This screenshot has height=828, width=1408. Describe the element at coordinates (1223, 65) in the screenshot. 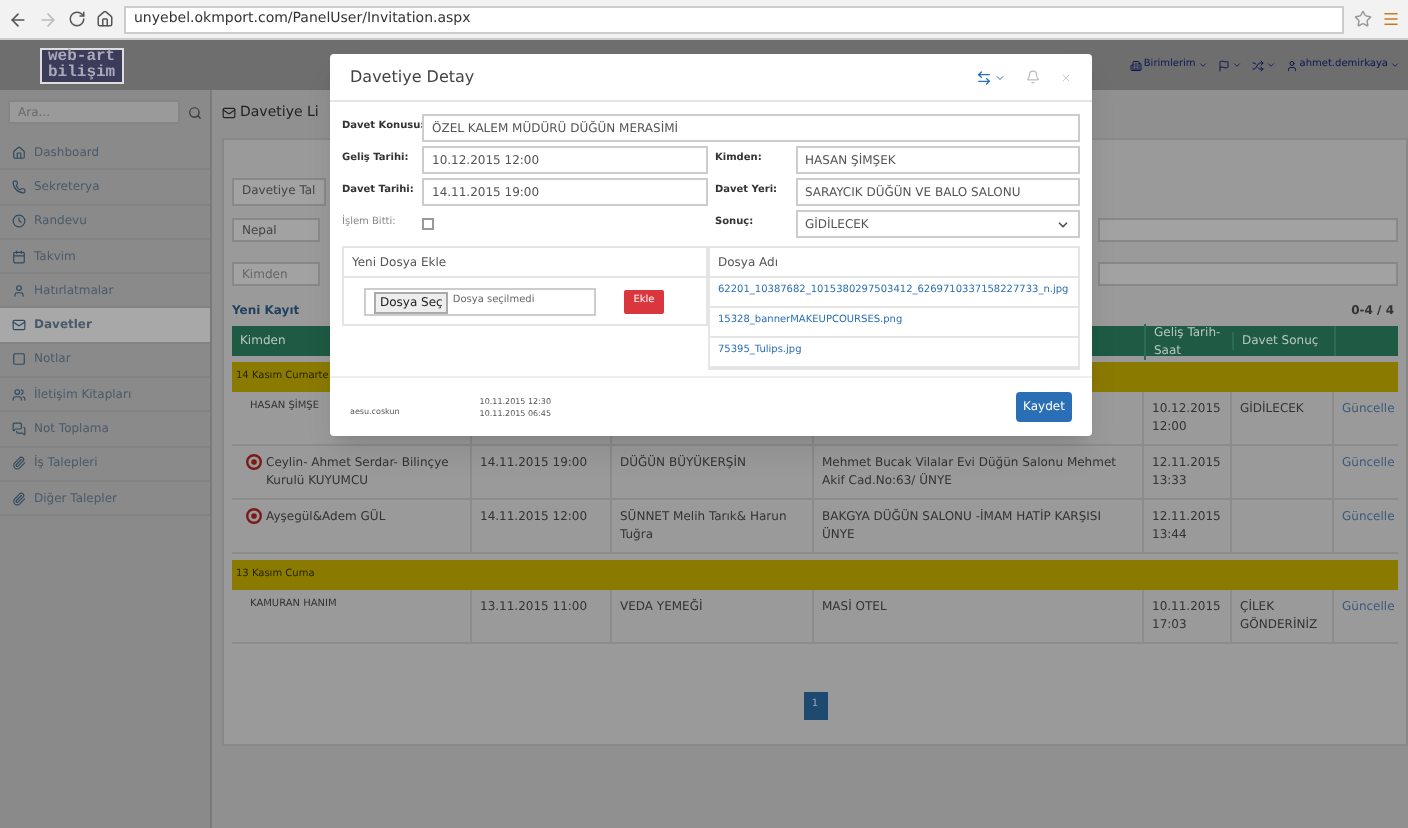

I see `flag-icon` at that location.